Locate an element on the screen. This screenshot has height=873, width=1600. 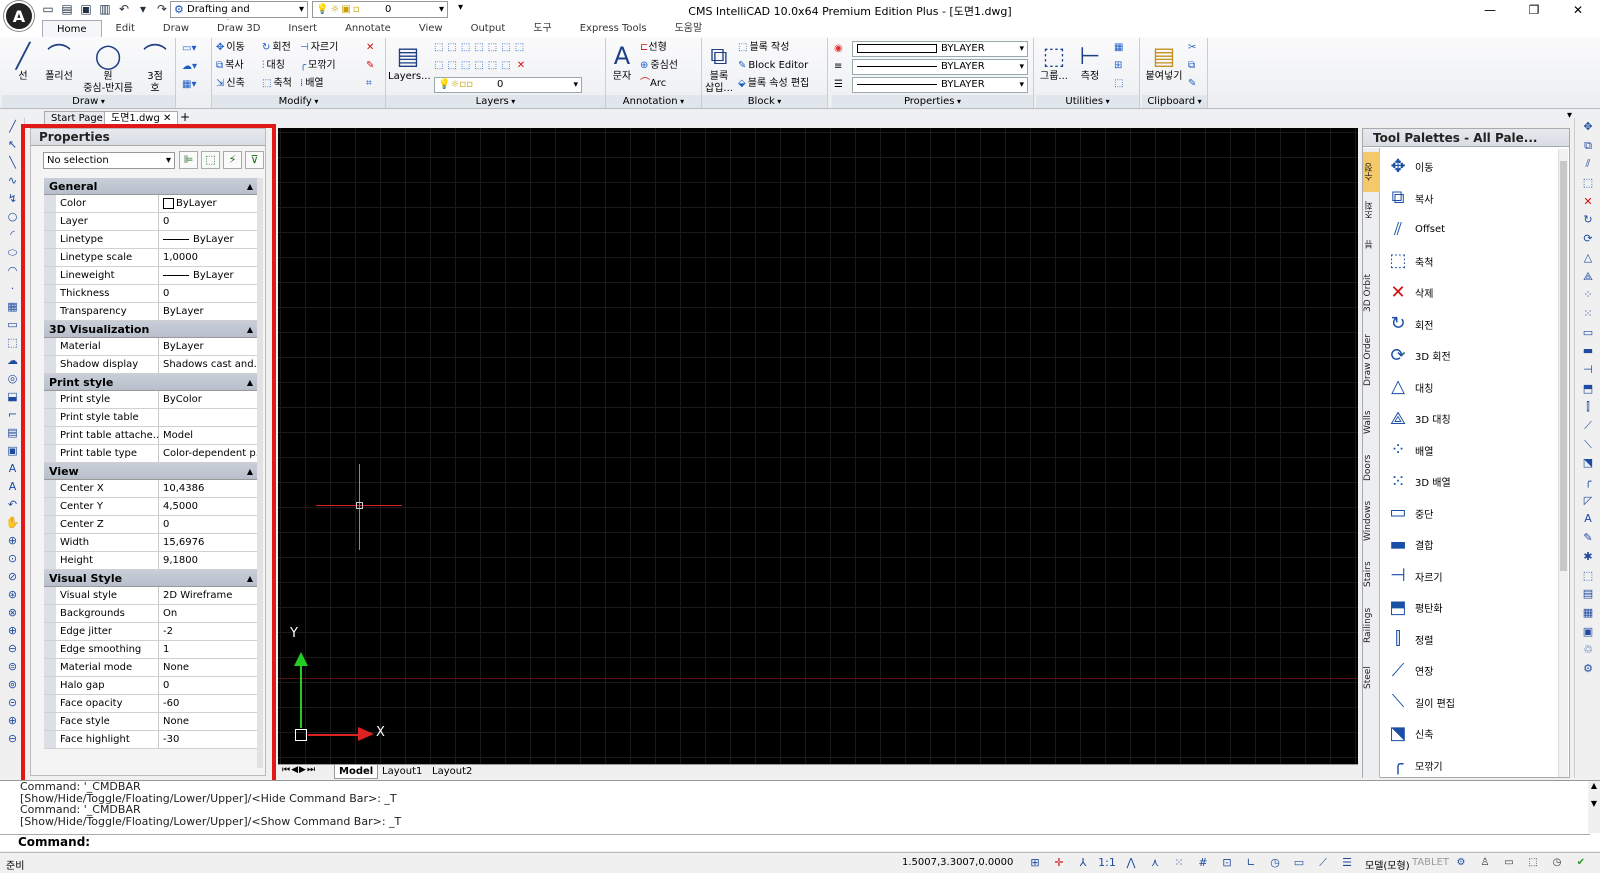
clipboard-panel-title: Clipboard is located at coordinates (1174, 101).